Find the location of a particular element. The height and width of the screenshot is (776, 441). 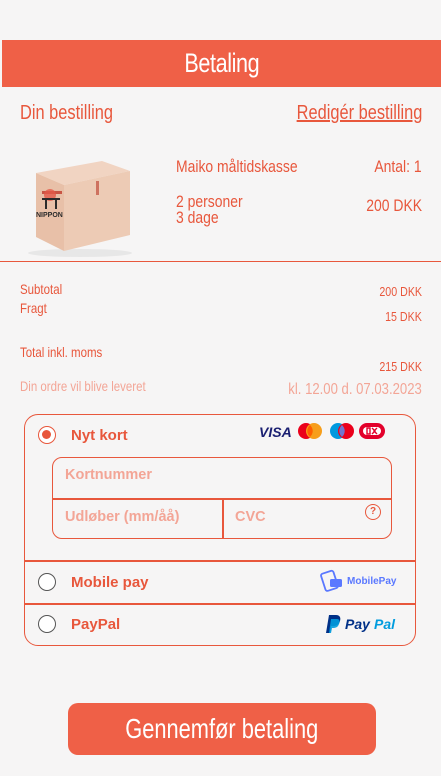

mobilepay-logo: MobilePay is located at coordinates (372, 581).